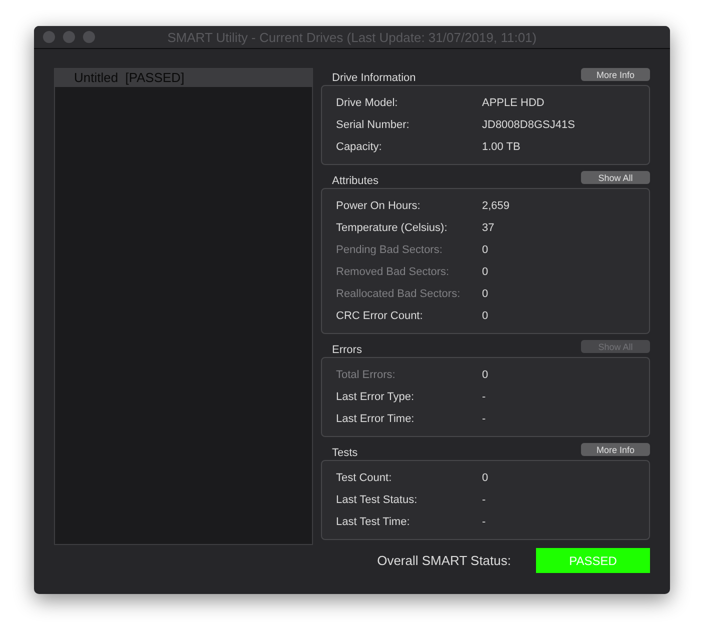  I want to click on section-title: Attributes, so click(355, 181).